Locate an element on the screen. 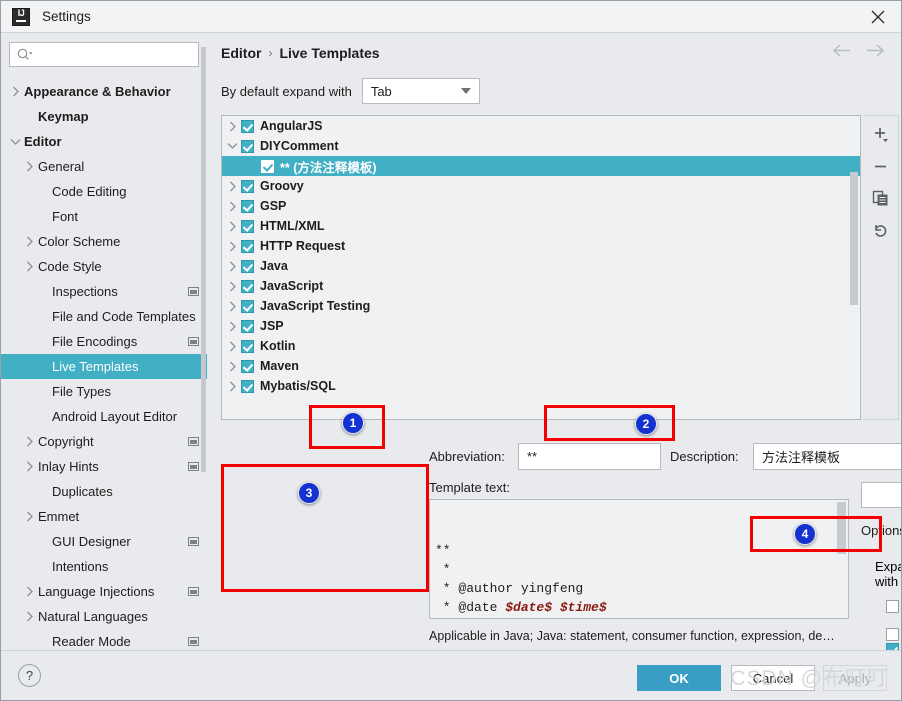  list-toolbar is located at coordinates (881, 267).